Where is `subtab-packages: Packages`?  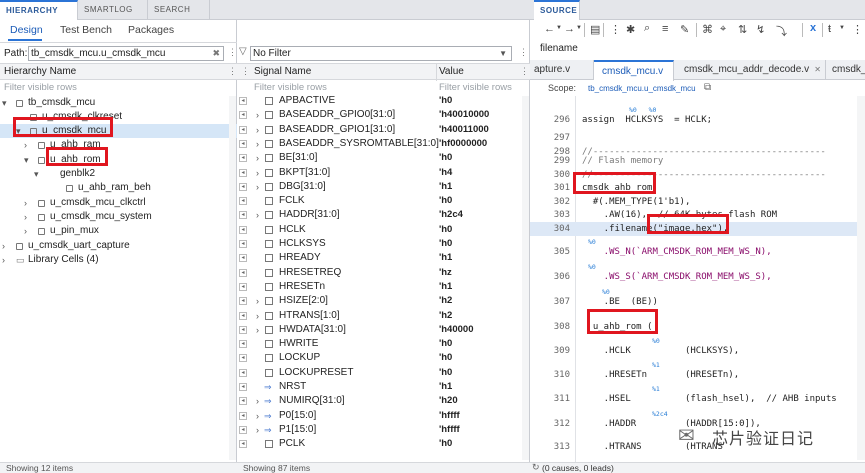 subtab-packages: Packages is located at coordinates (151, 30).